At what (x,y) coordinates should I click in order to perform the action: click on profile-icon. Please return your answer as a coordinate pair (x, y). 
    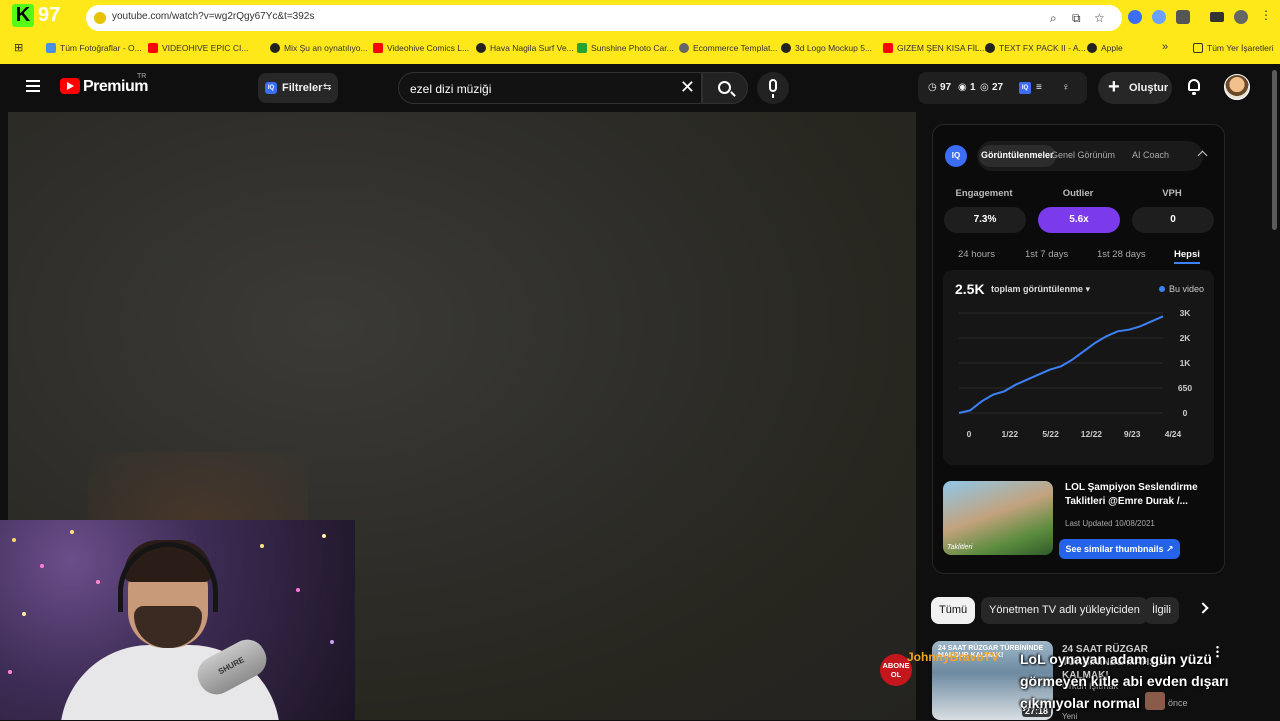
    Looking at the image, I should click on (1241, 17).